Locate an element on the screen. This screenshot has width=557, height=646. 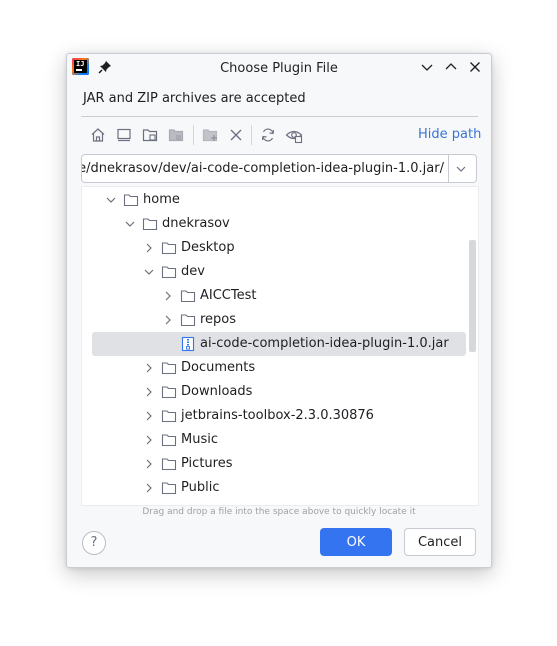
path-input is located at coordinates (263, 168).